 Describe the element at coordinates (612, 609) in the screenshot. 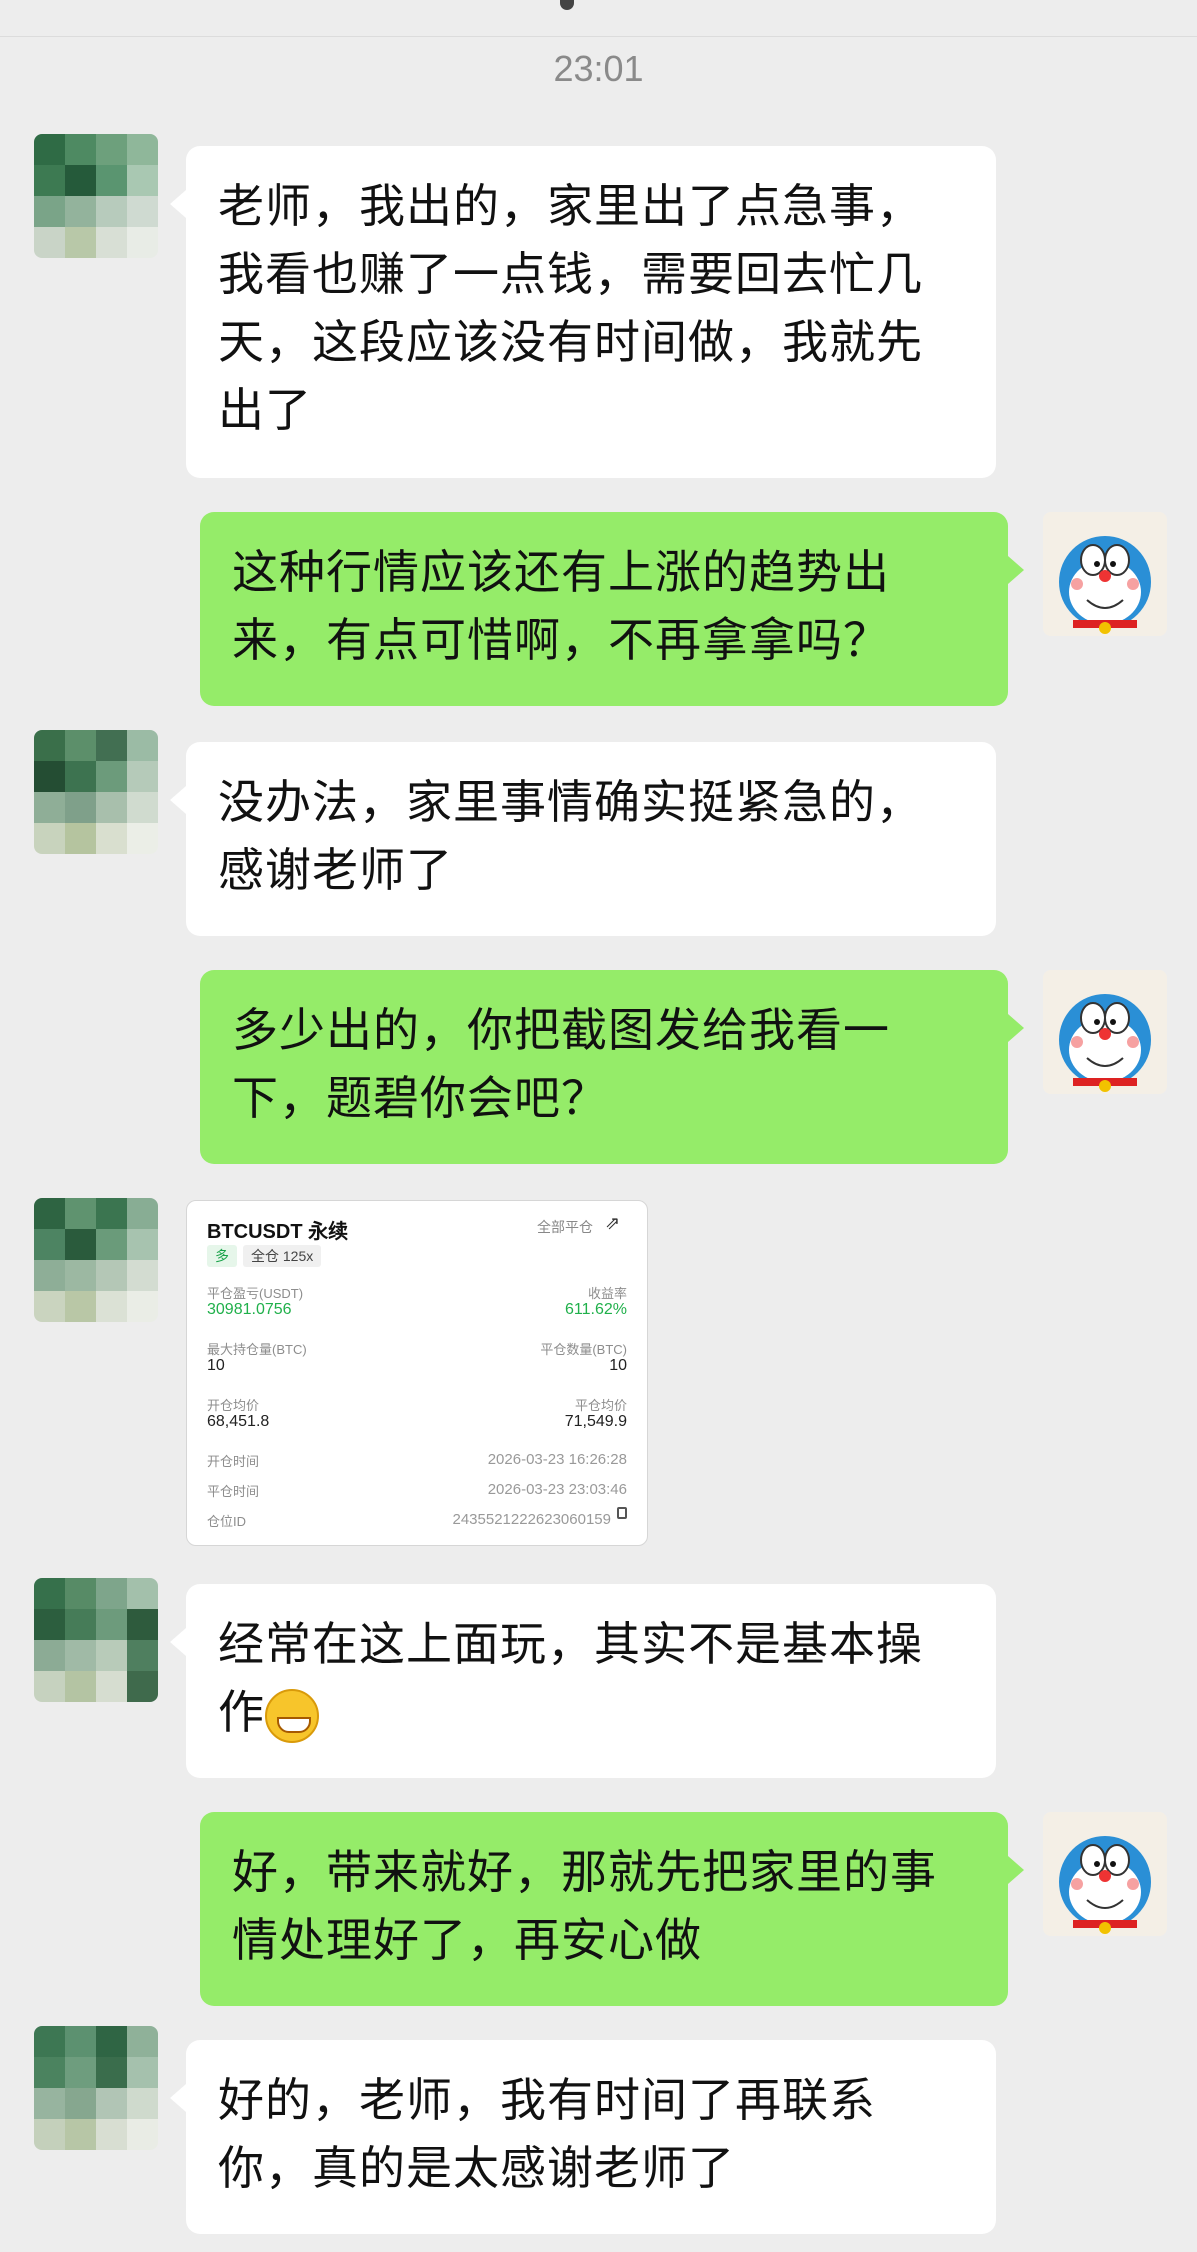

I see `message-bubble: 这种行情应该还有上涨的趋势出来，有点可惜啊，不再拿拿吗？` at that location.